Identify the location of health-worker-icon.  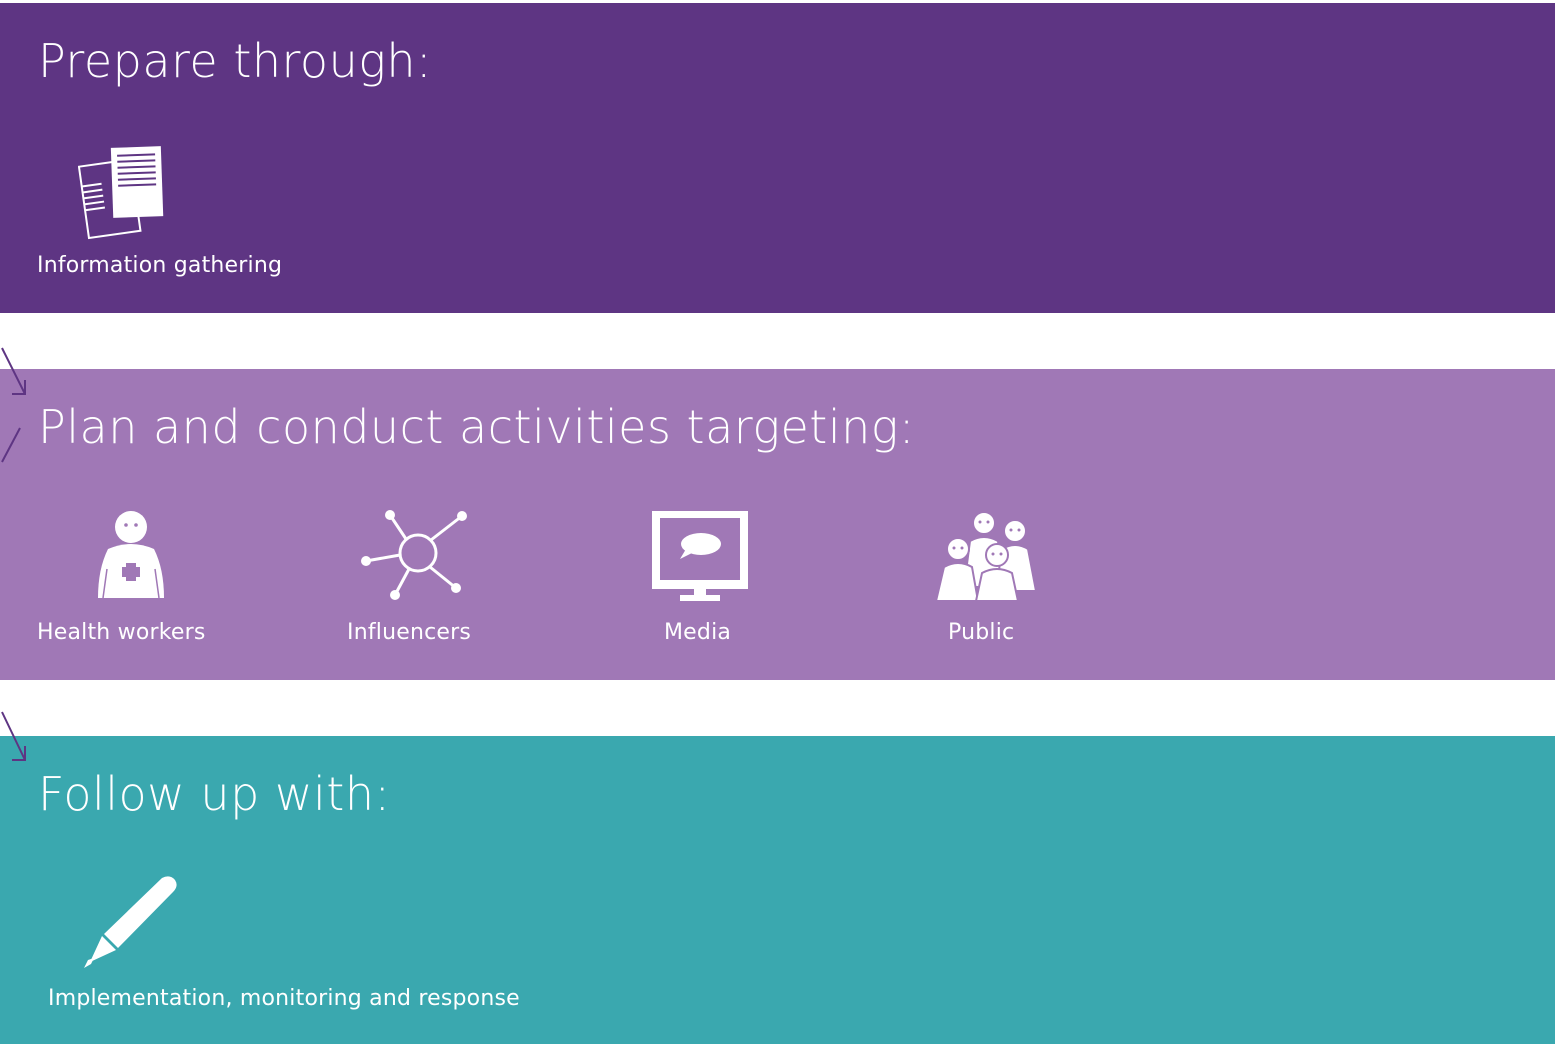
(131, 555).